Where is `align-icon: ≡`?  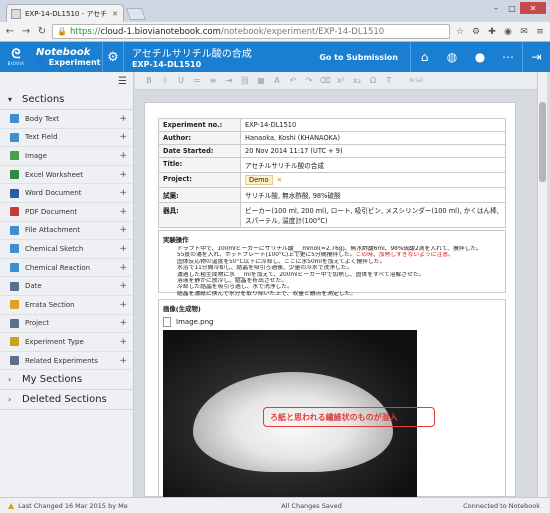
align-icon: ≡ is located at coordinates (213, 80).